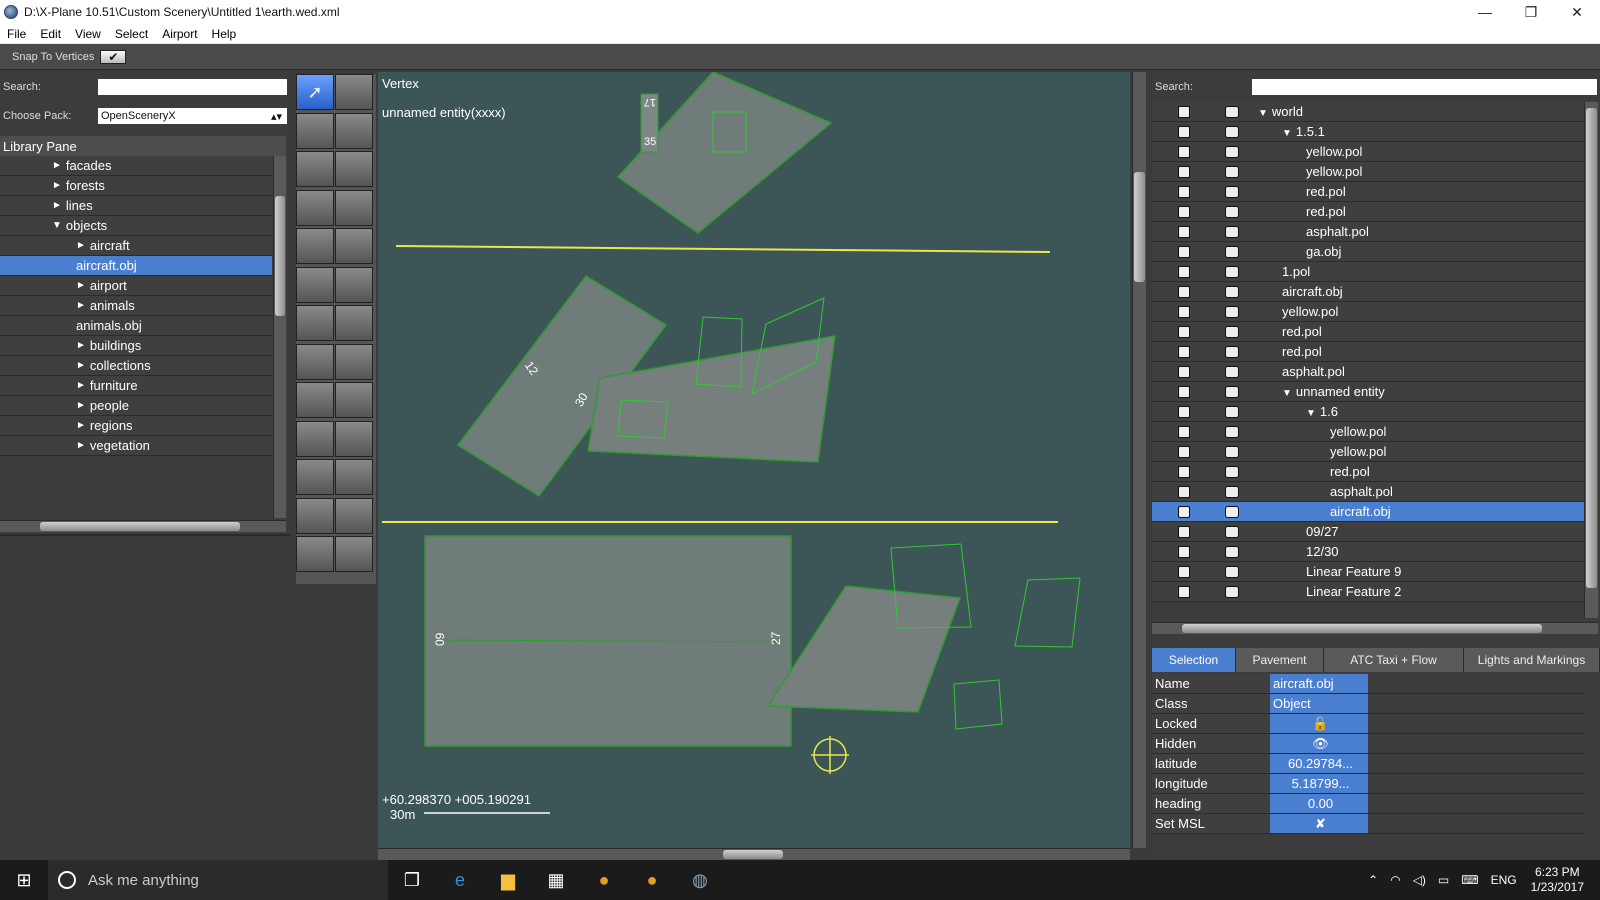 This screenshot has height=900, width=1600. What do you see at coordinates (354, 400) in the screenshot?
I see `wall-tool` at bounding box center [354, 400].